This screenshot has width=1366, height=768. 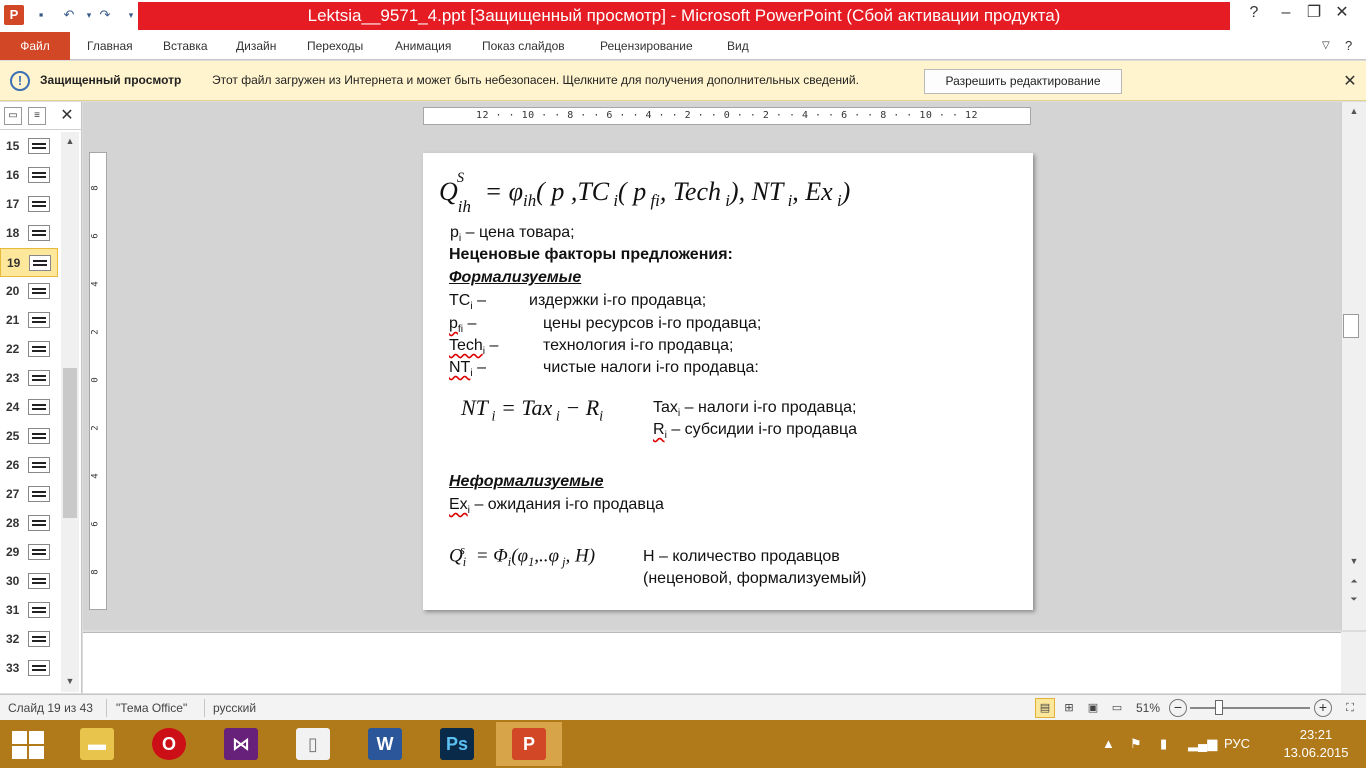 I want to click on enable-editing-button: Разрешить редактирование, so click(x=1023, y=81).